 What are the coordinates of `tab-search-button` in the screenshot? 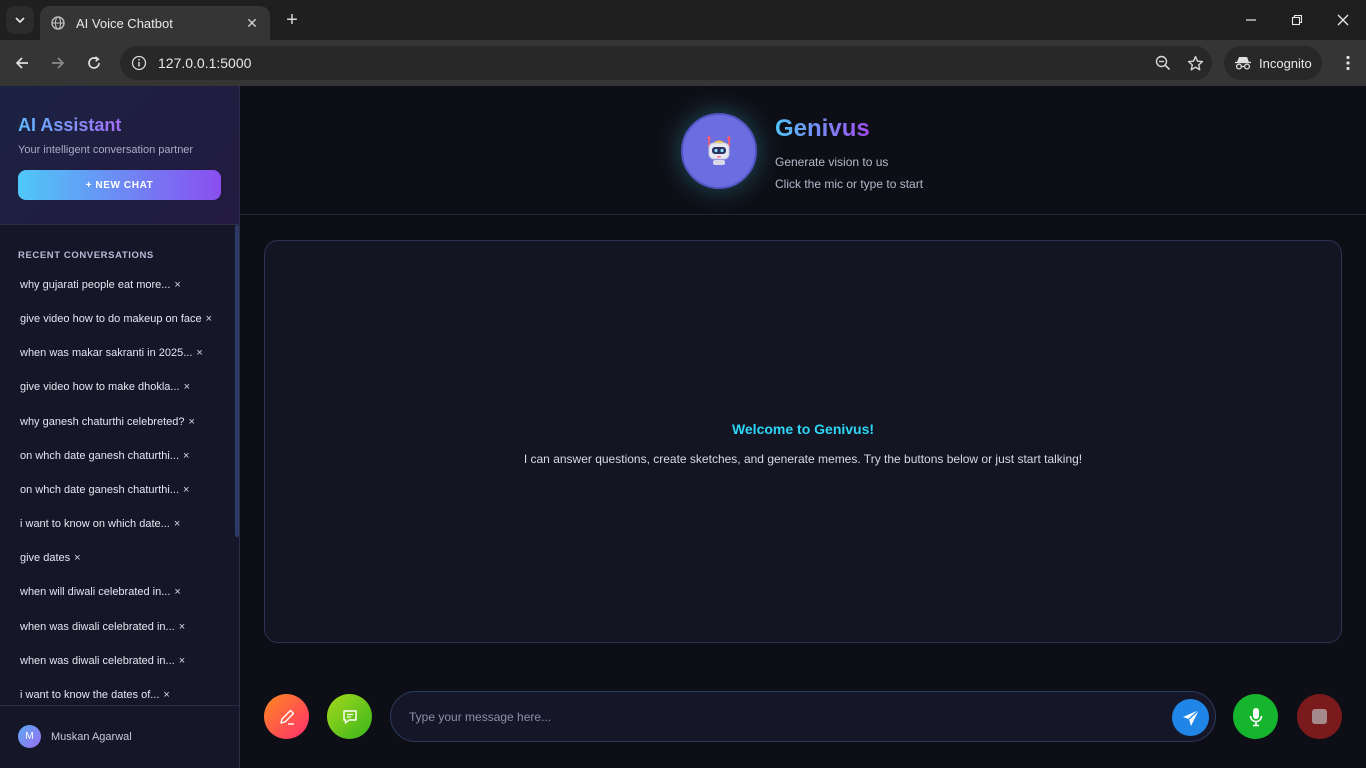 It's located at (20, 20).